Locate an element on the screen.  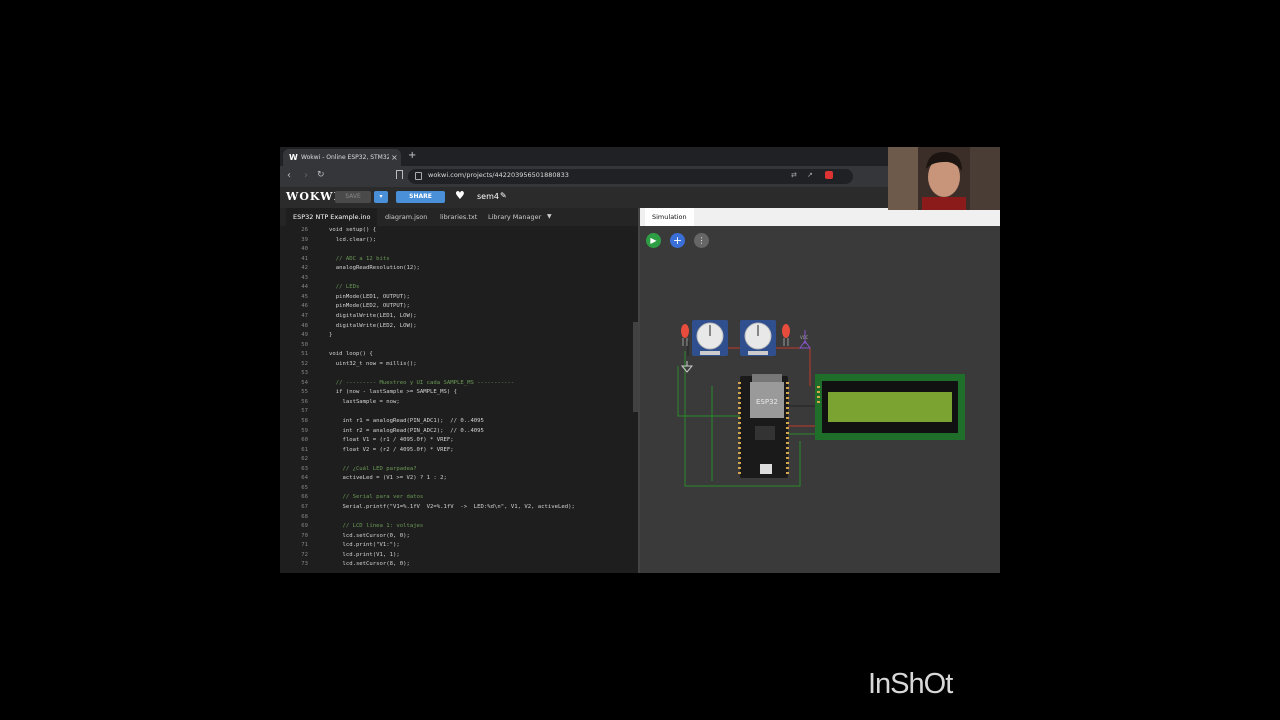
code-line: void setup() { is located at coordinates (352, 230).